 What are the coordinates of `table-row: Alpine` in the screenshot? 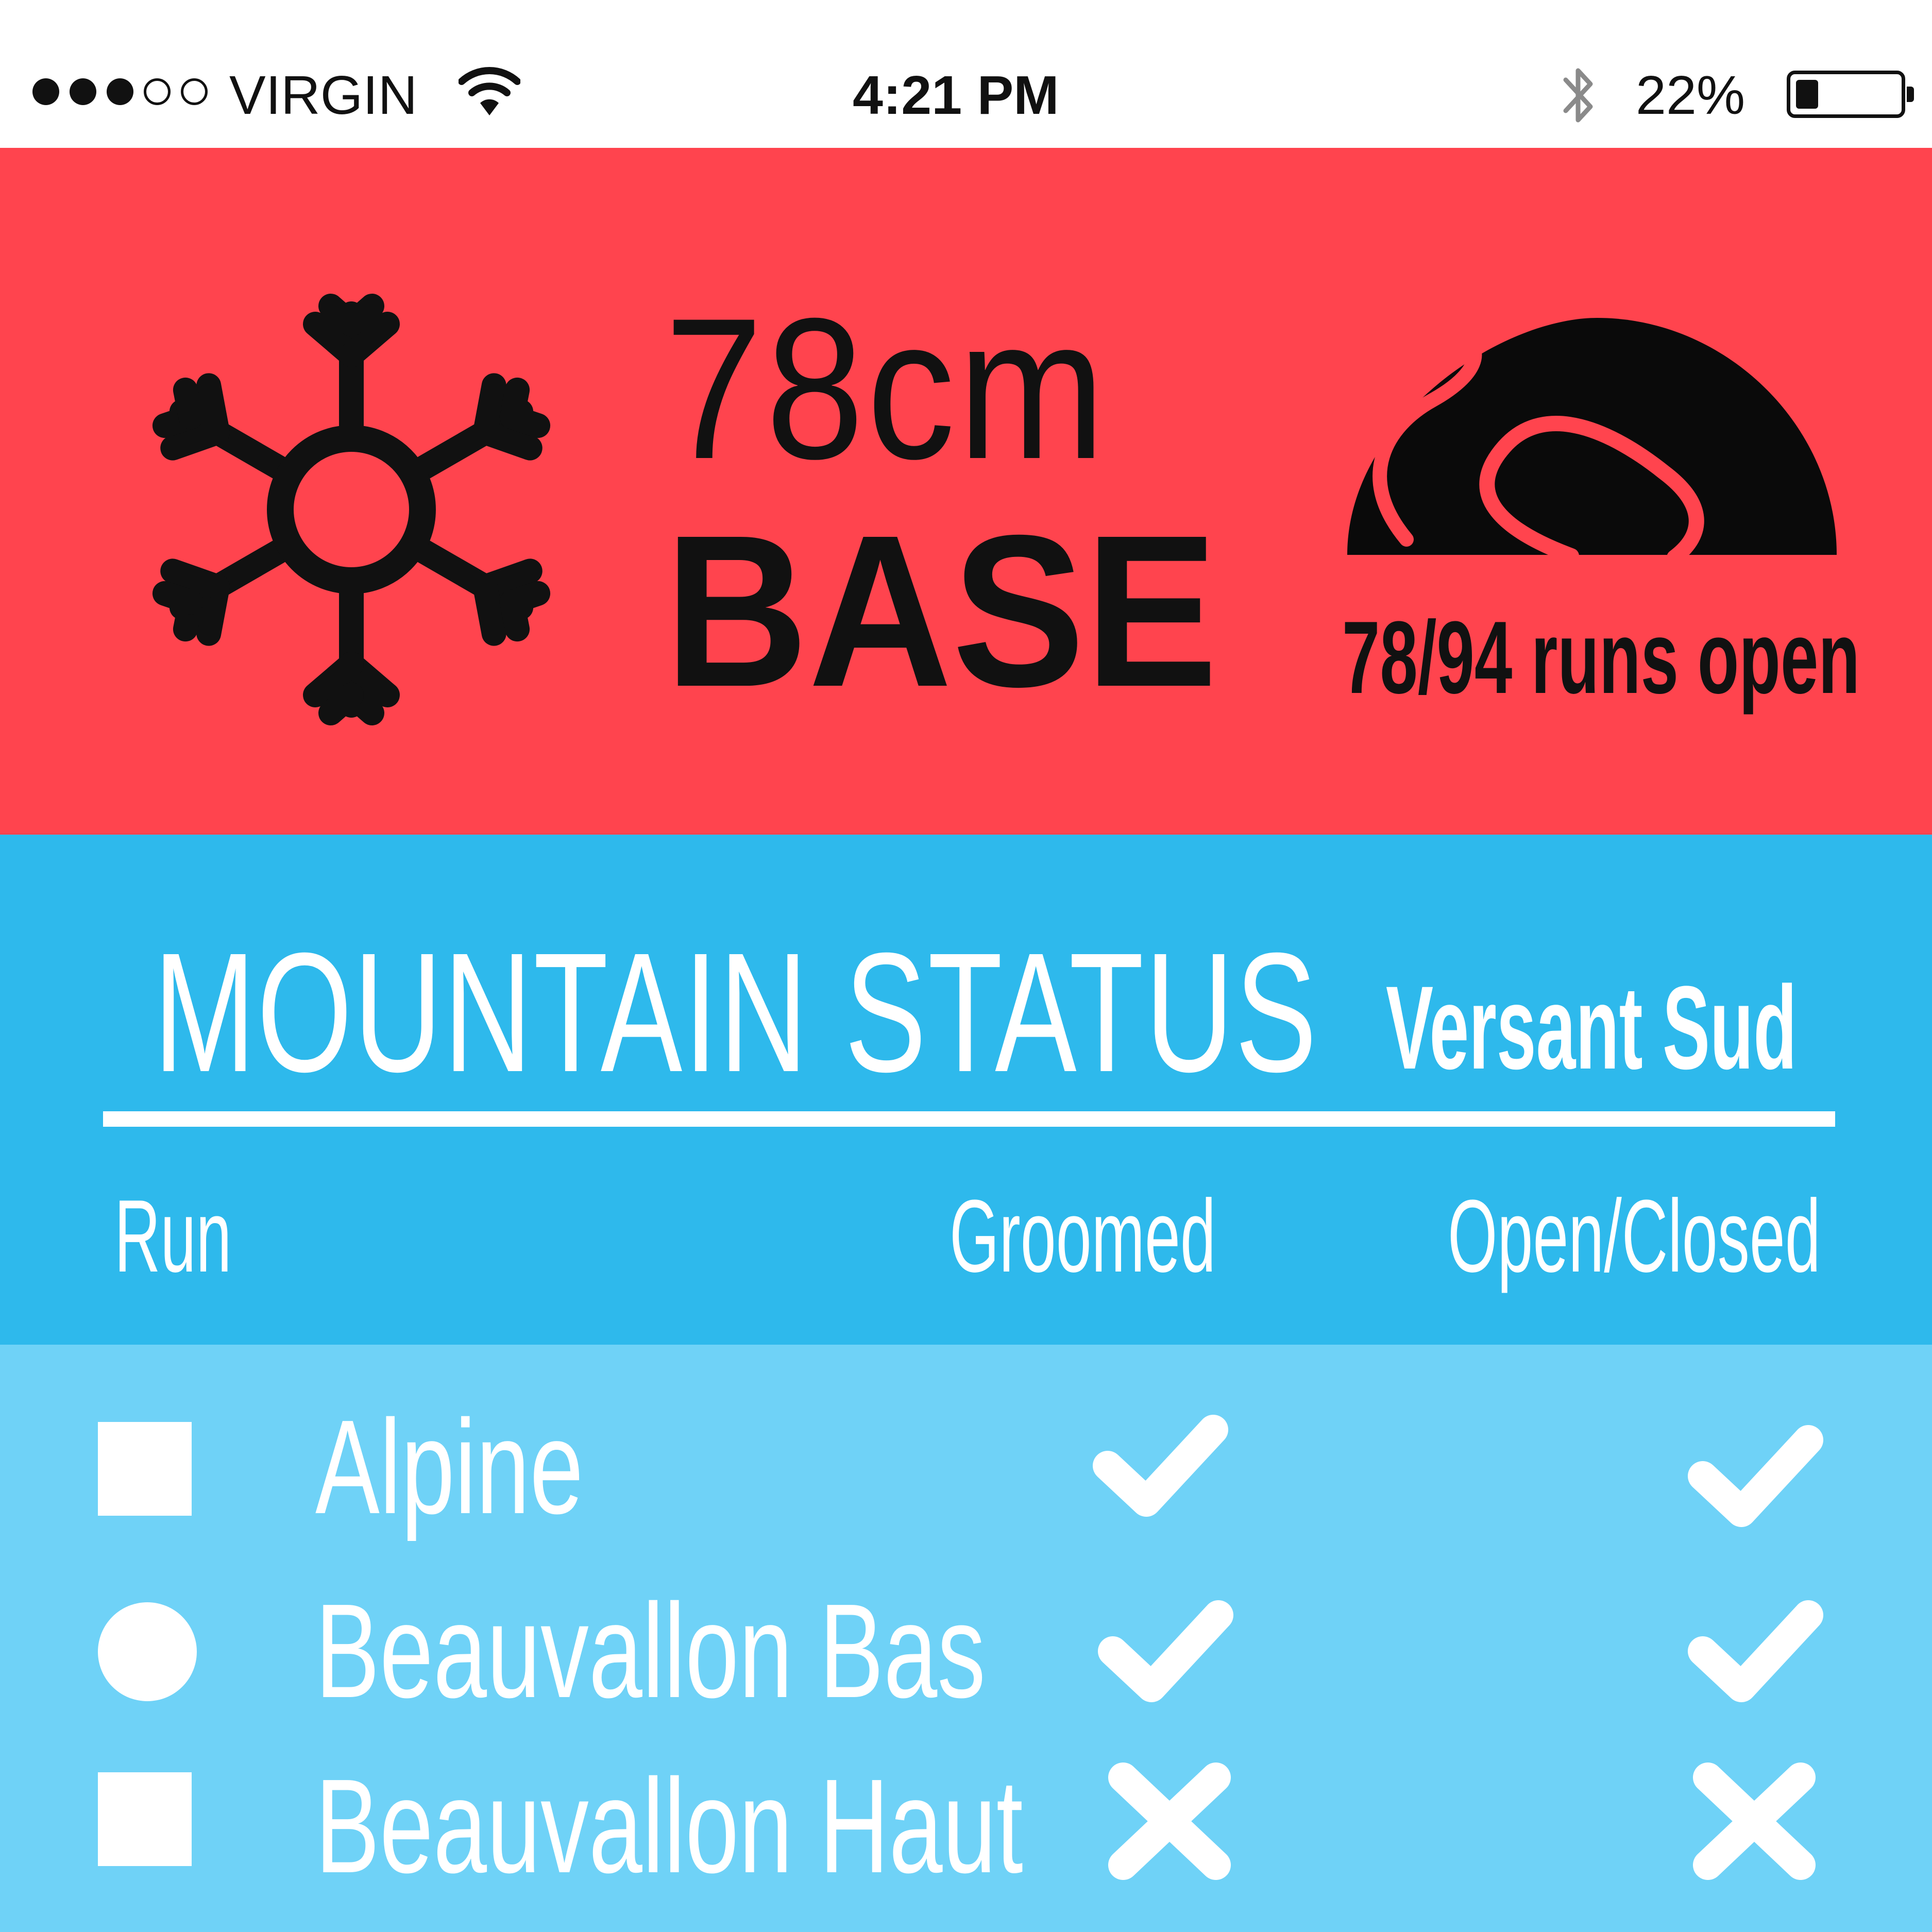 It's located at (966, 1468).